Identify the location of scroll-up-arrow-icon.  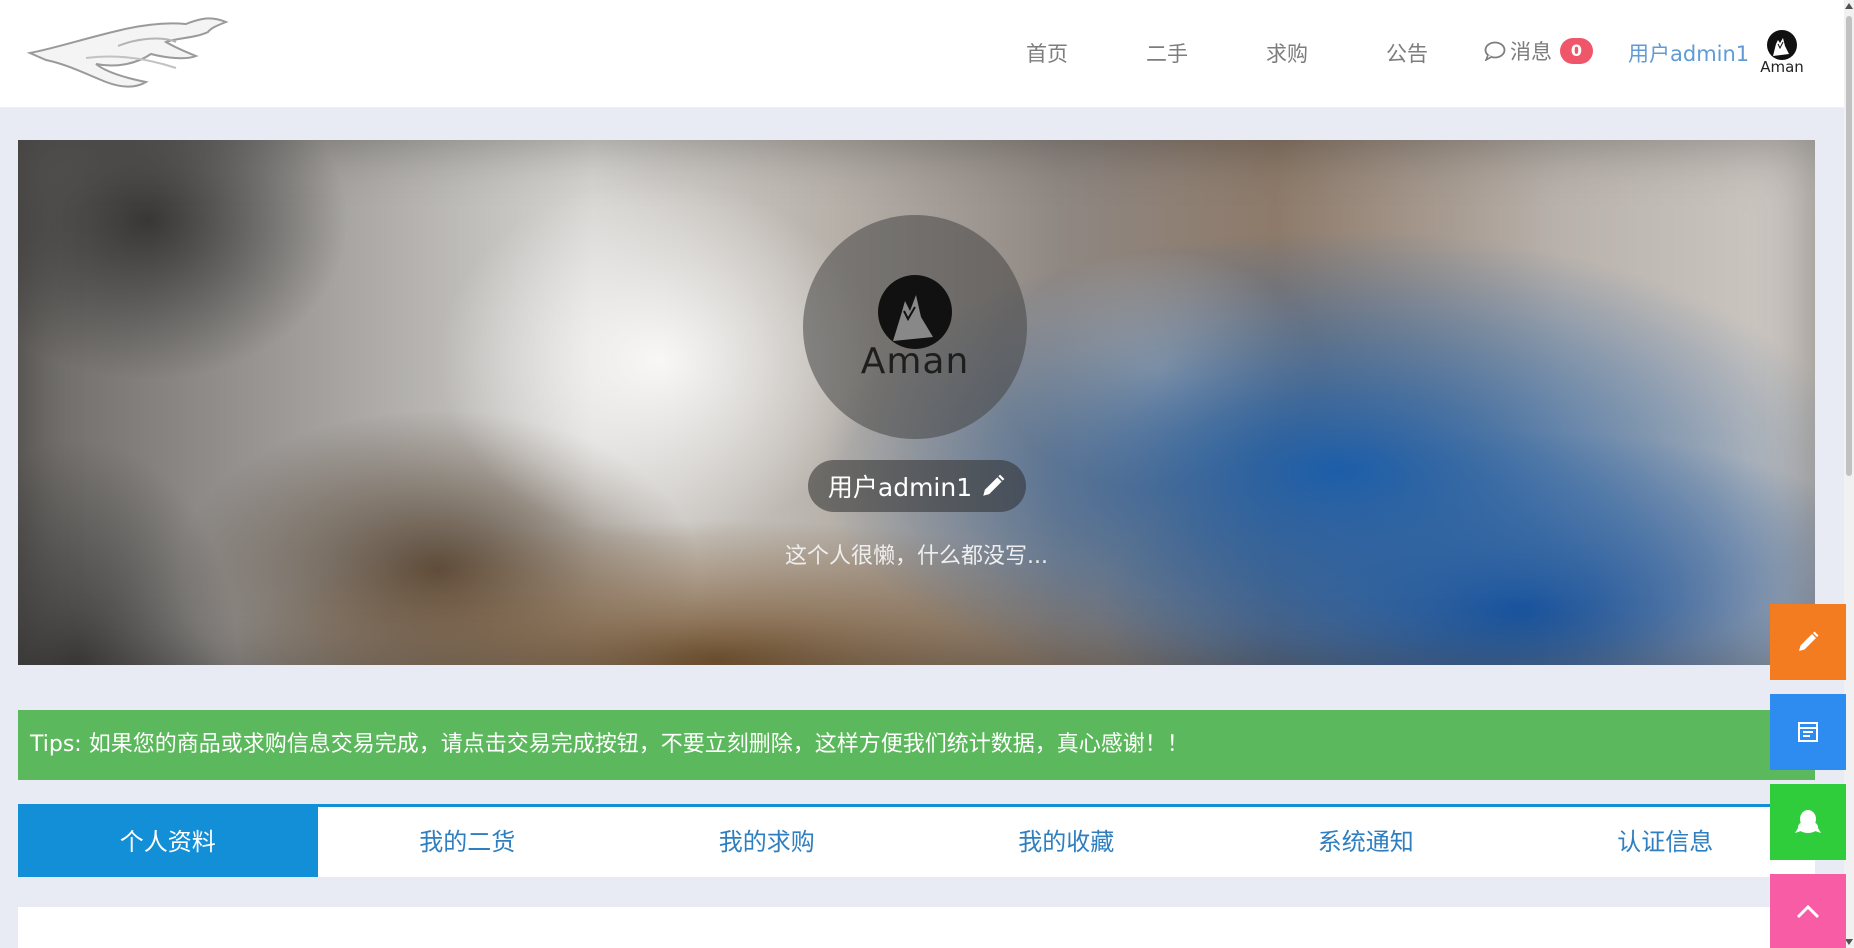
(1849, 6).